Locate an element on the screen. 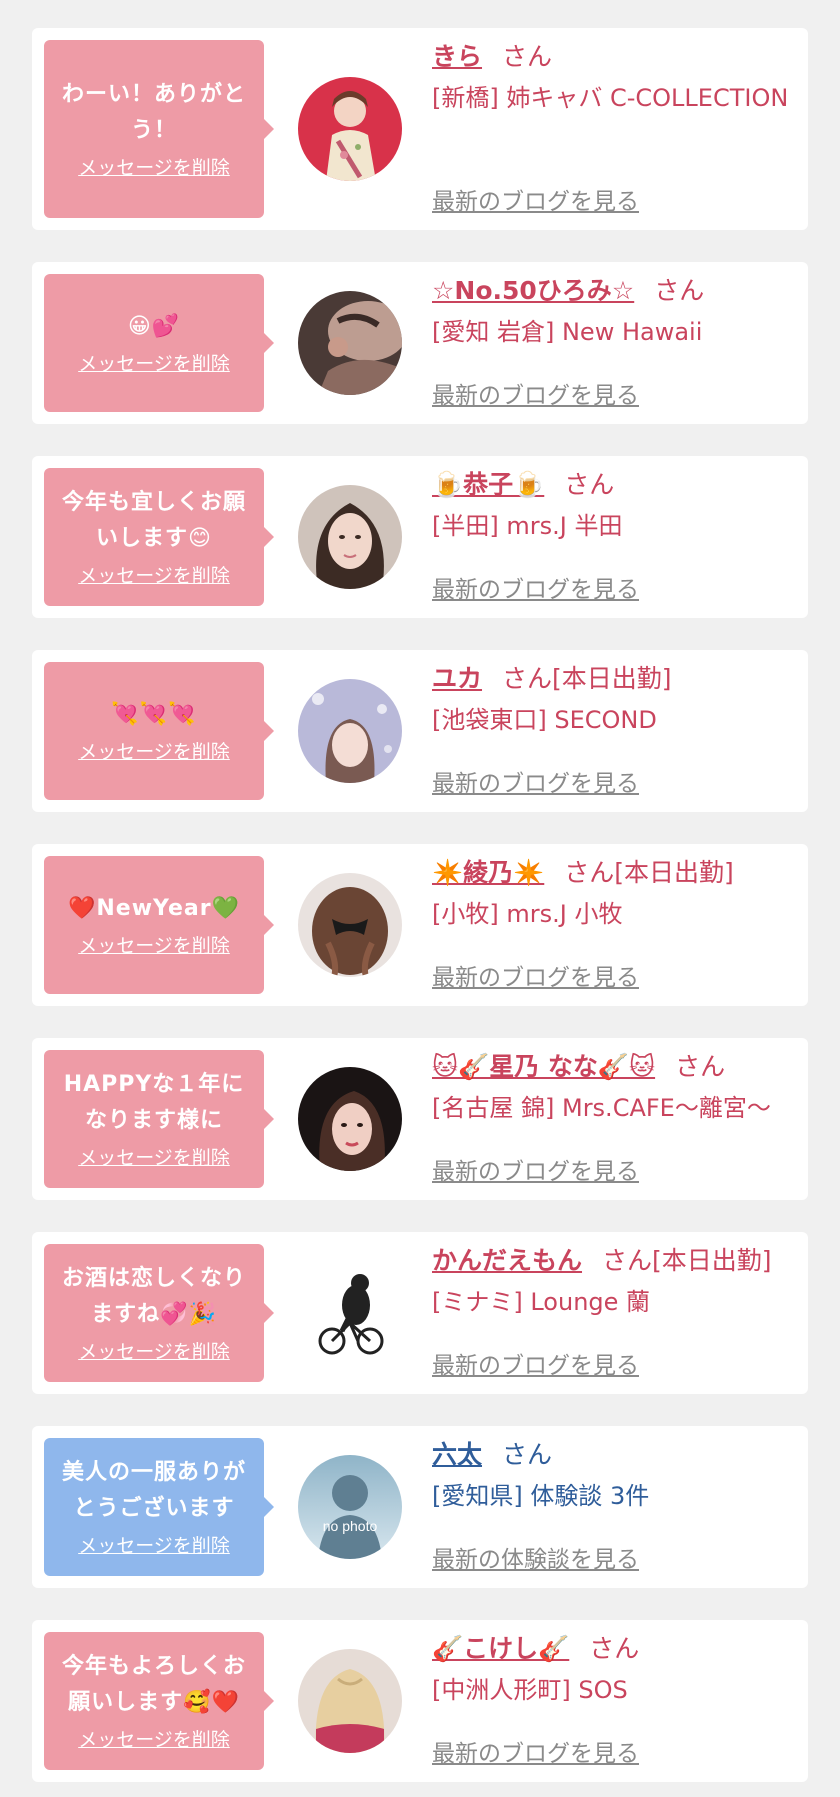 Image resolution: width=840 pixels, height=1797 pixels. message-text: 💘💘💘 is located at coordinates (154, 714).